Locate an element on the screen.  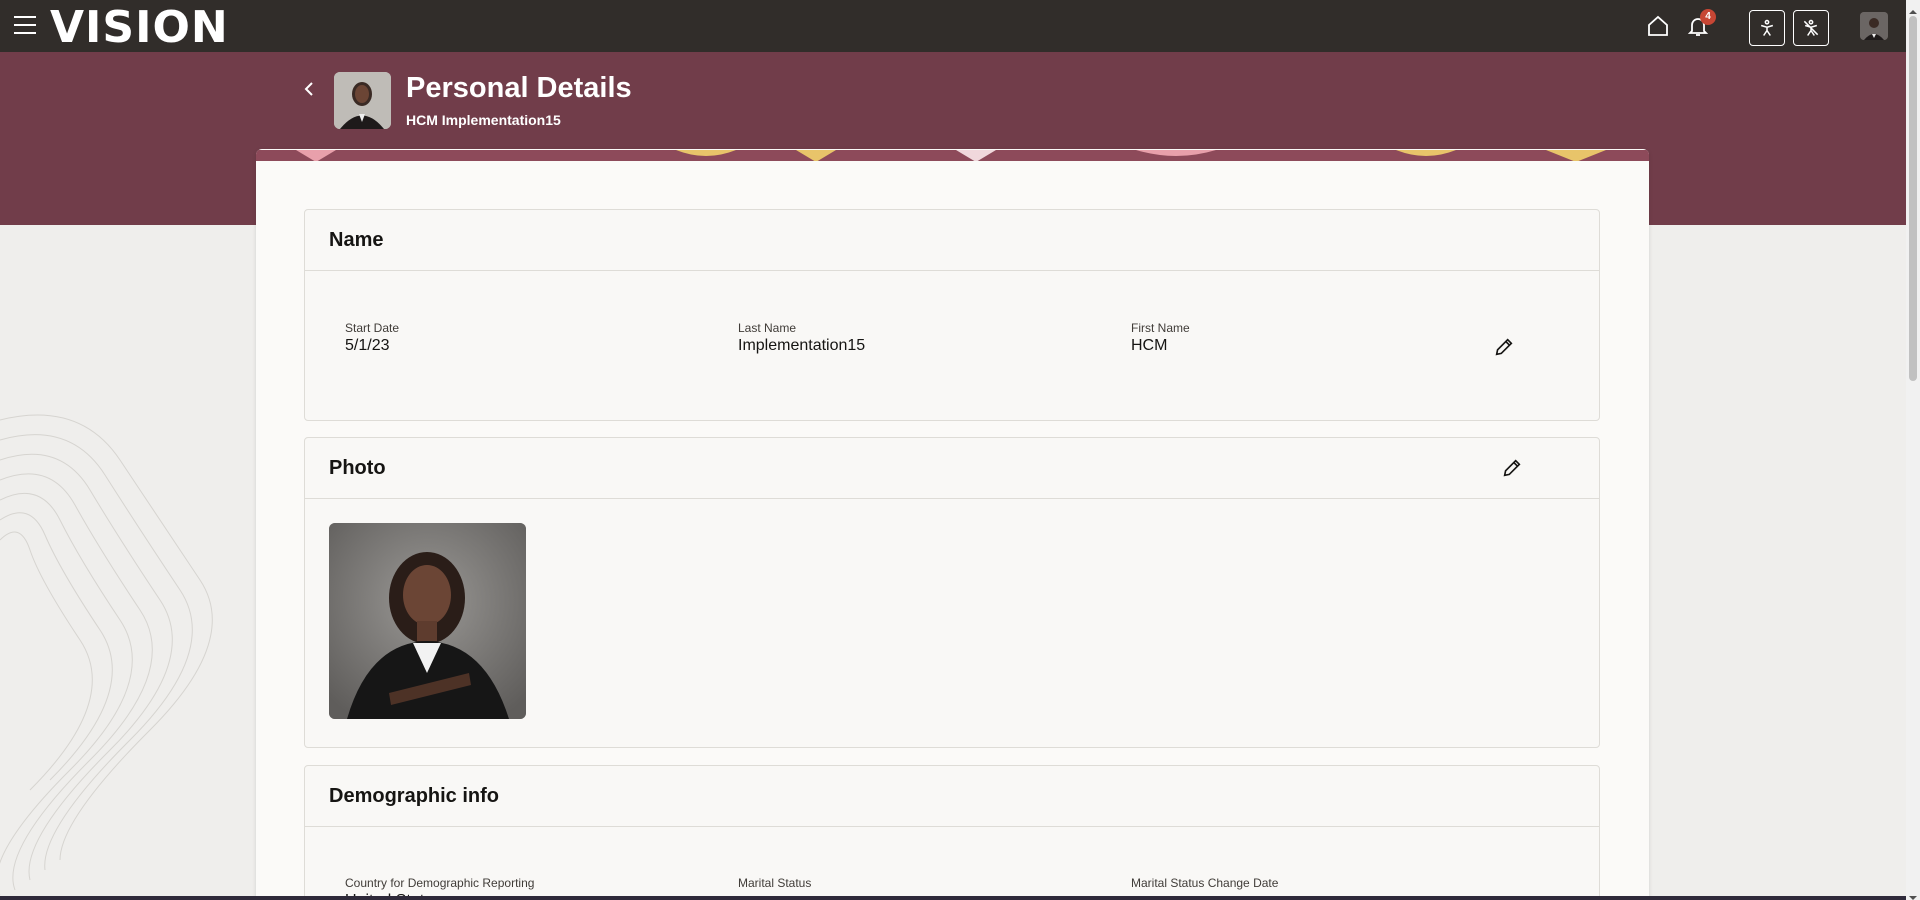
first-name-label: First Name is located at coordinates (1160, 328).